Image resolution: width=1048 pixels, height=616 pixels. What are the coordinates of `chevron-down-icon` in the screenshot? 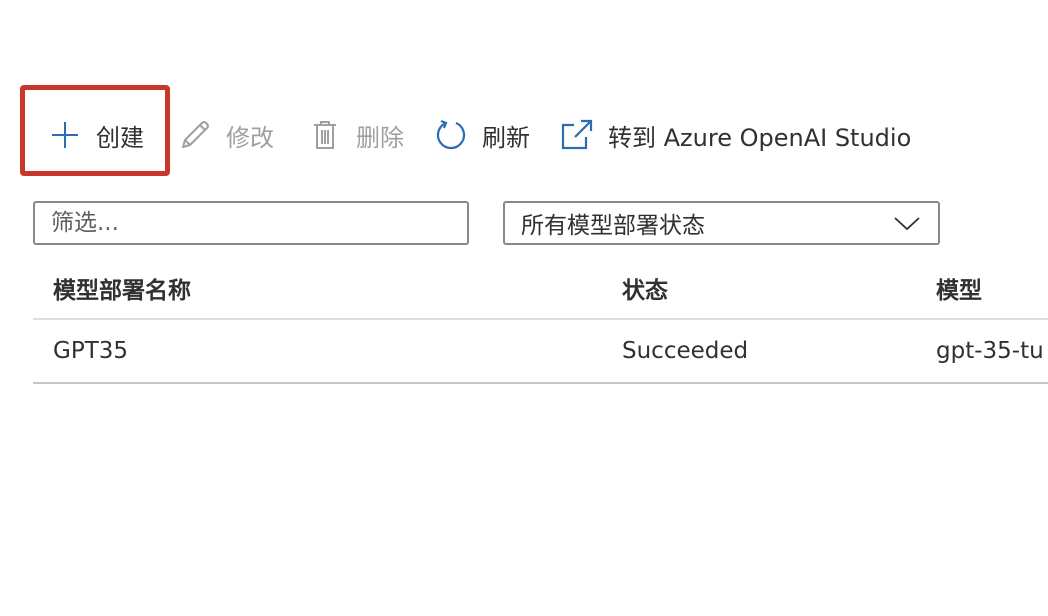 It's located at (907, 223).